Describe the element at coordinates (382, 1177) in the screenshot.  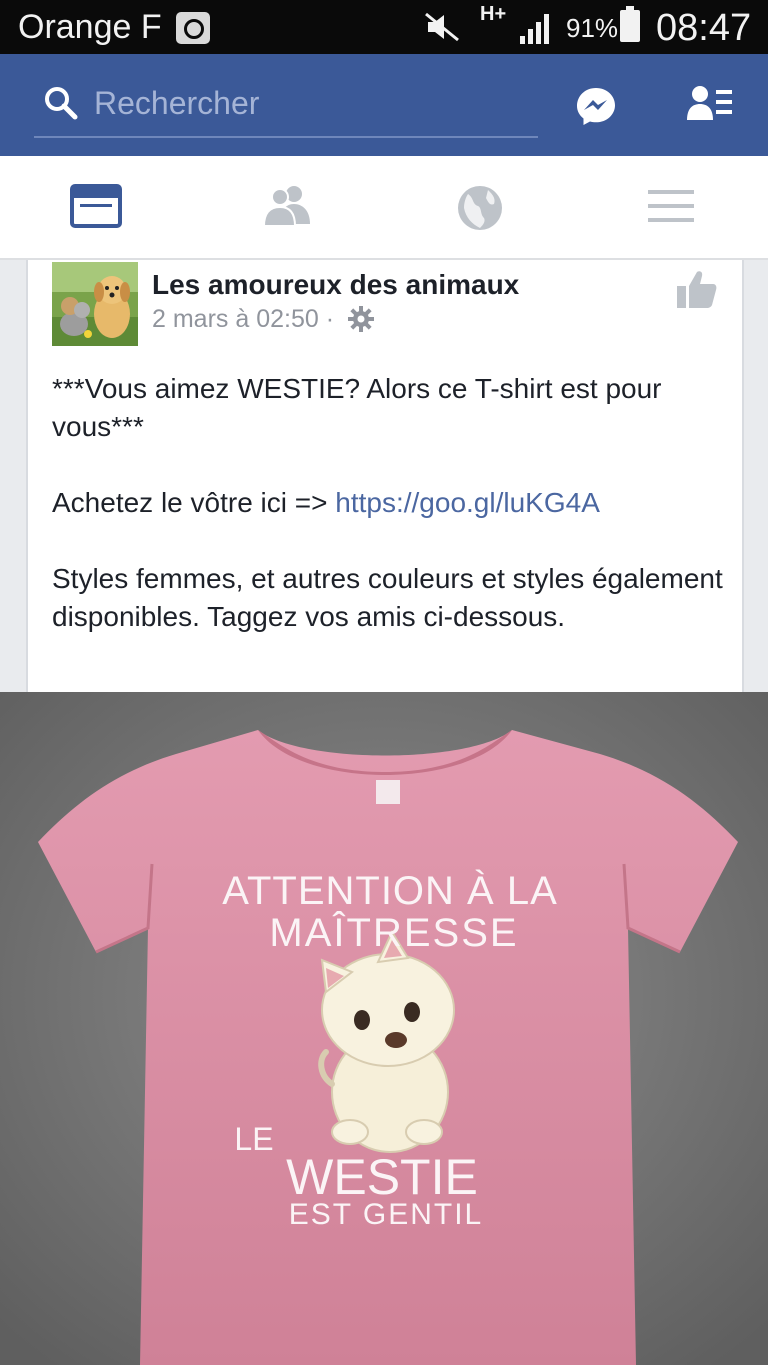
I see `shirt-line-4: WESTIE` at that location.